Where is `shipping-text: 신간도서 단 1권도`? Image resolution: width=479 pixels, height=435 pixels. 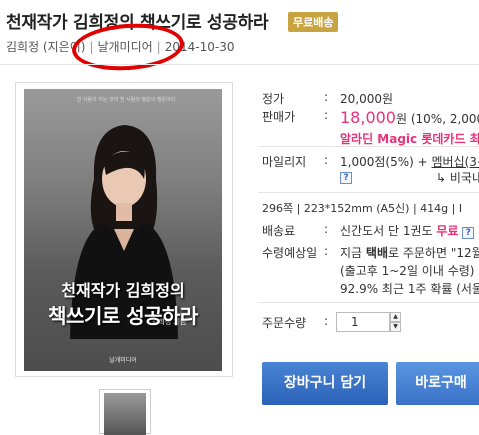
shipping-text: 신간도서 단 1권도 is located at coordinates (388, 231).